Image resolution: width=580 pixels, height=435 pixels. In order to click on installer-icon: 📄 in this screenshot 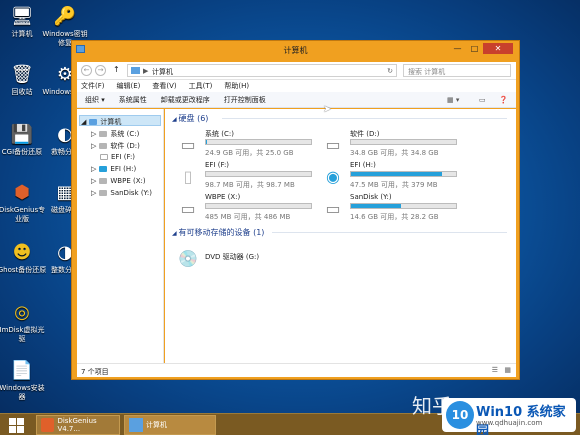, I will do `click(22, 370)`.